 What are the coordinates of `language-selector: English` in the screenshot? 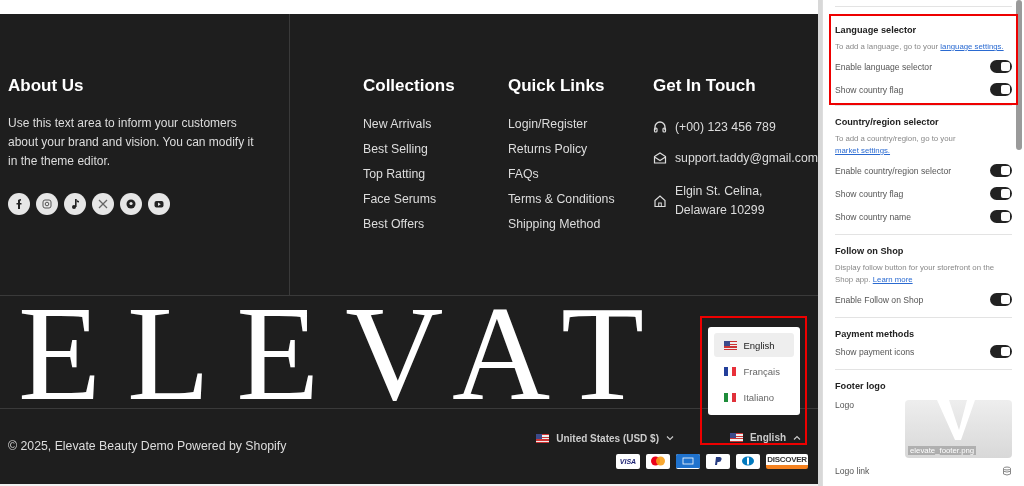 It's located at (765, 437).